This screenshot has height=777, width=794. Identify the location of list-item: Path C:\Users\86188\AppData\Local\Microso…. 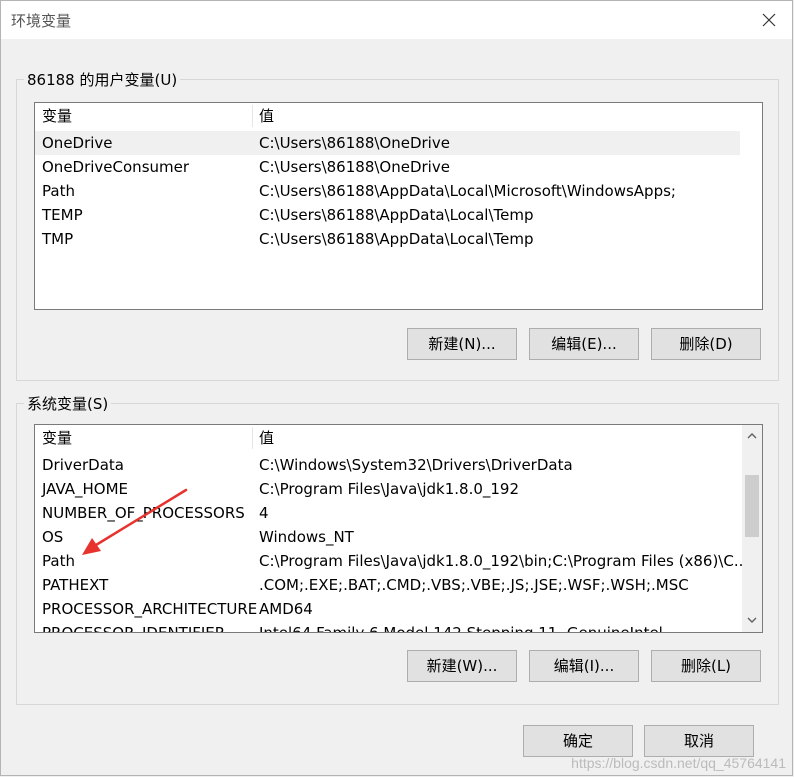
(387, 191).